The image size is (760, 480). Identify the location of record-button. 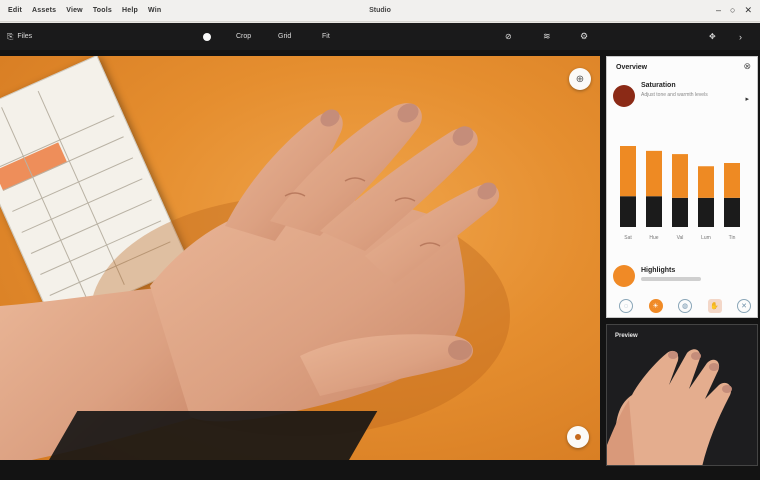
(207, 36).